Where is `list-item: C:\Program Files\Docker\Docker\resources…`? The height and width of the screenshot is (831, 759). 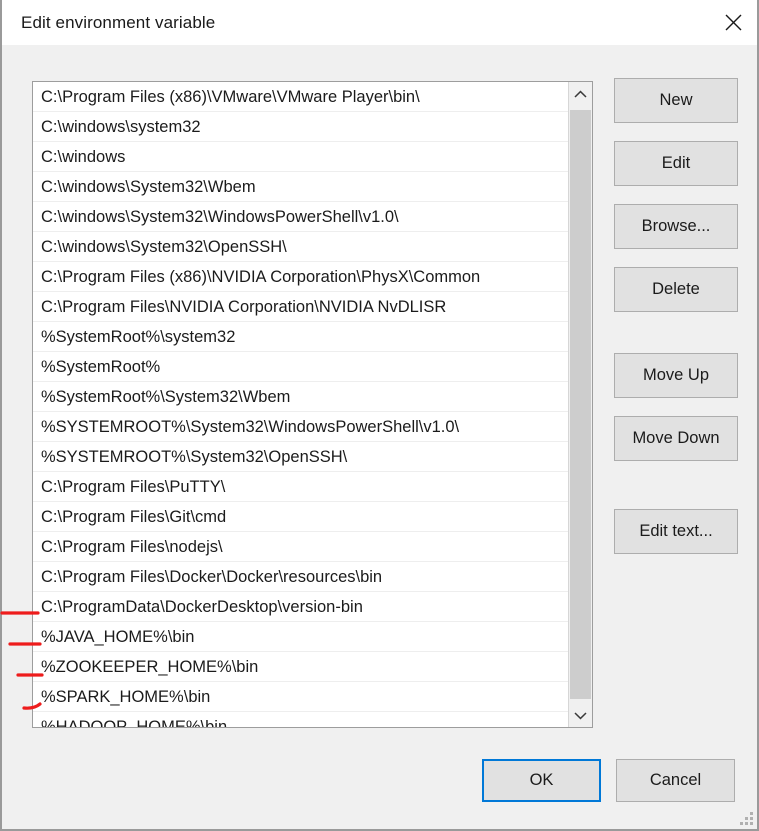 list-item: C:\Program Files\Docker\Docker\resources… is located at coordinates (301, 577).